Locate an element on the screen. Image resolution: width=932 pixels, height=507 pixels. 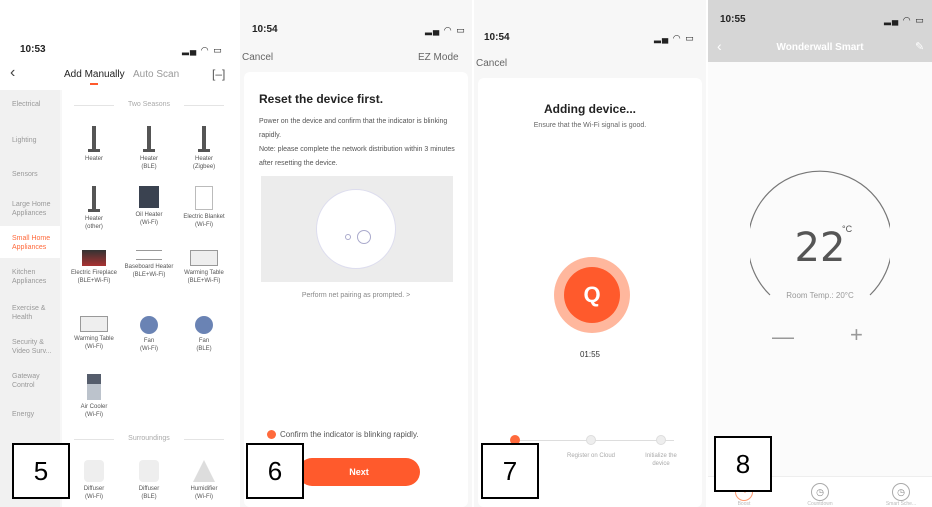
pairing-prompt-link: Perform net pairing as prompted. > is located at coordinates (356, 295).